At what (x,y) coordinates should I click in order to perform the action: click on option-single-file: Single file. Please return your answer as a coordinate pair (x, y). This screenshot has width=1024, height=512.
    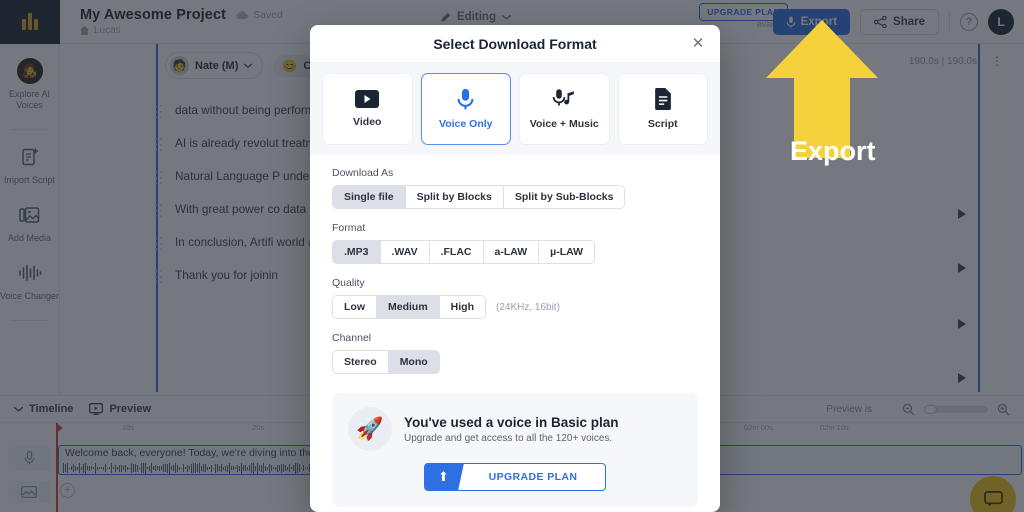
    Looking at the image, I should click on (369, 197).